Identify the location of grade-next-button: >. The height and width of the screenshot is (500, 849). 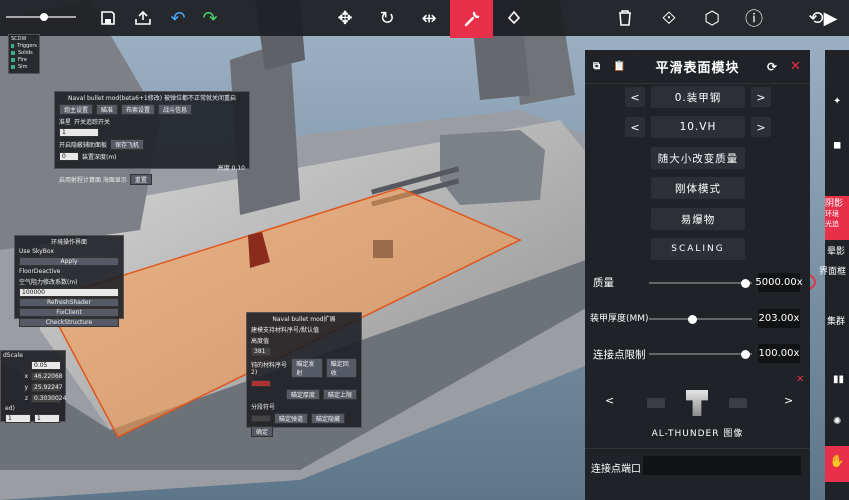
(761, 127).